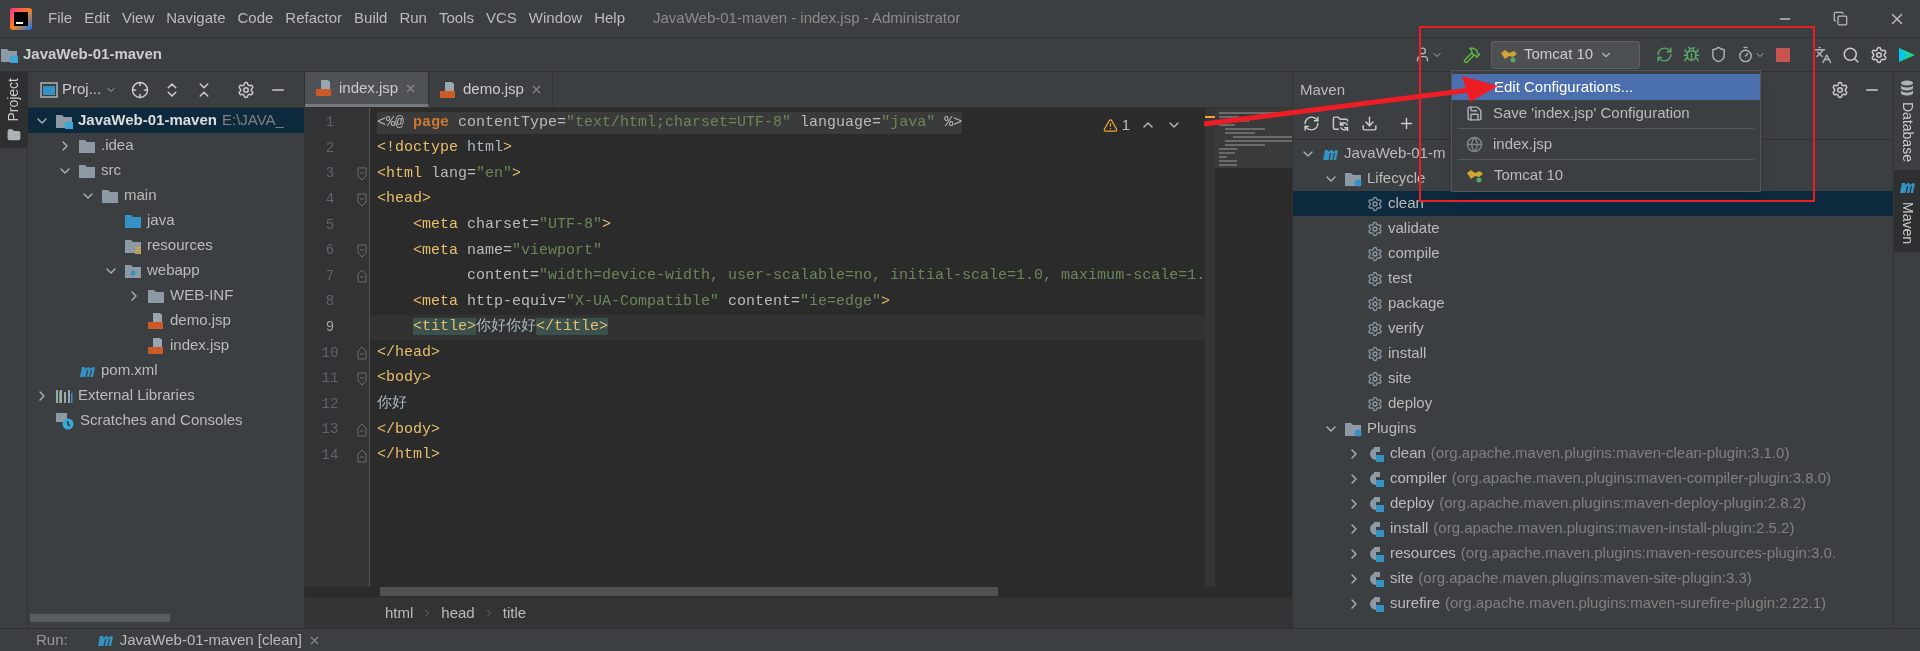 This screenshot has width=1920, height=651. Describe the element at coordinates (140, 195) in the screenshot. I see `tree-label: main` at that location.